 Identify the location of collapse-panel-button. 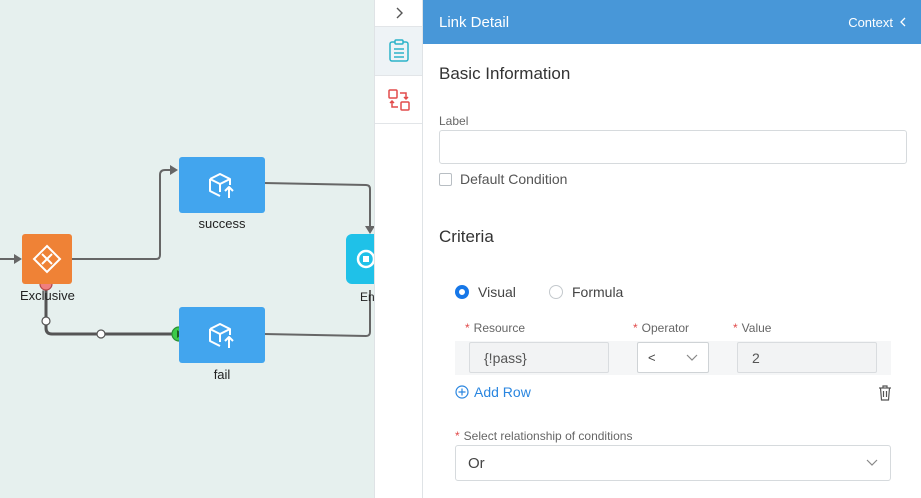
(398, 13).